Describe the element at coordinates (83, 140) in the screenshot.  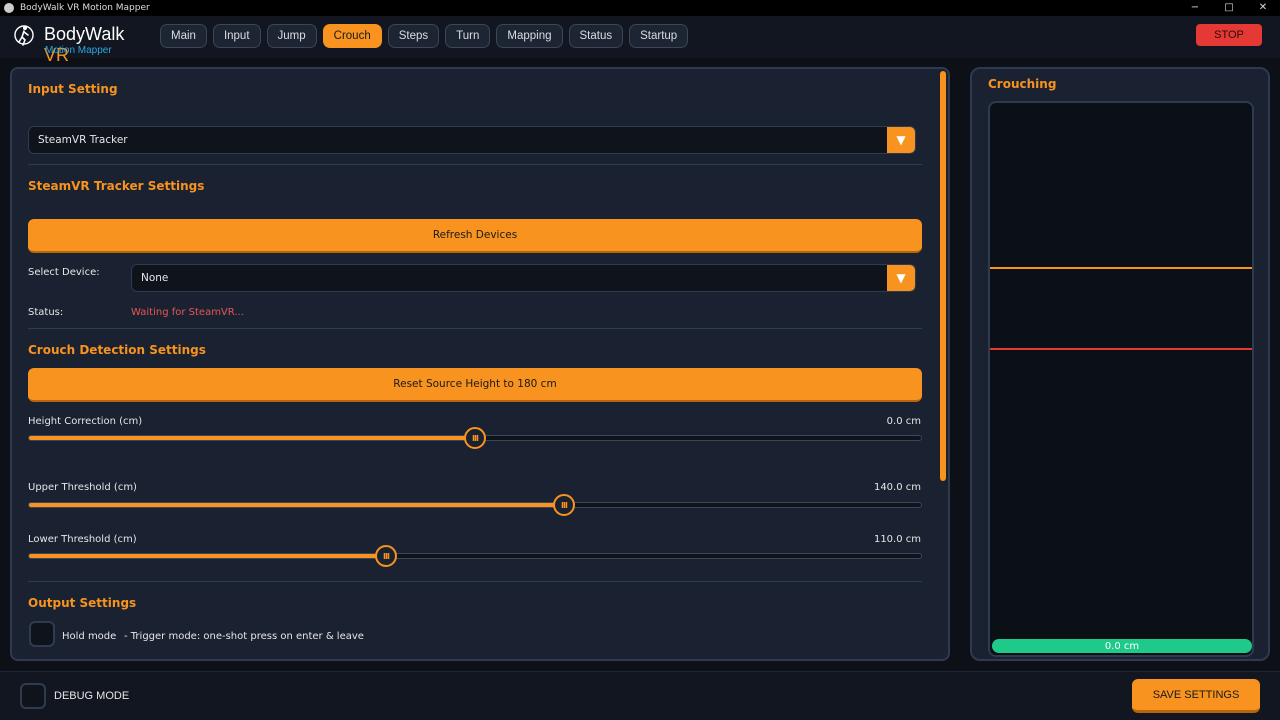
I see `input-source-value: SteamVR Tracker` at that location.